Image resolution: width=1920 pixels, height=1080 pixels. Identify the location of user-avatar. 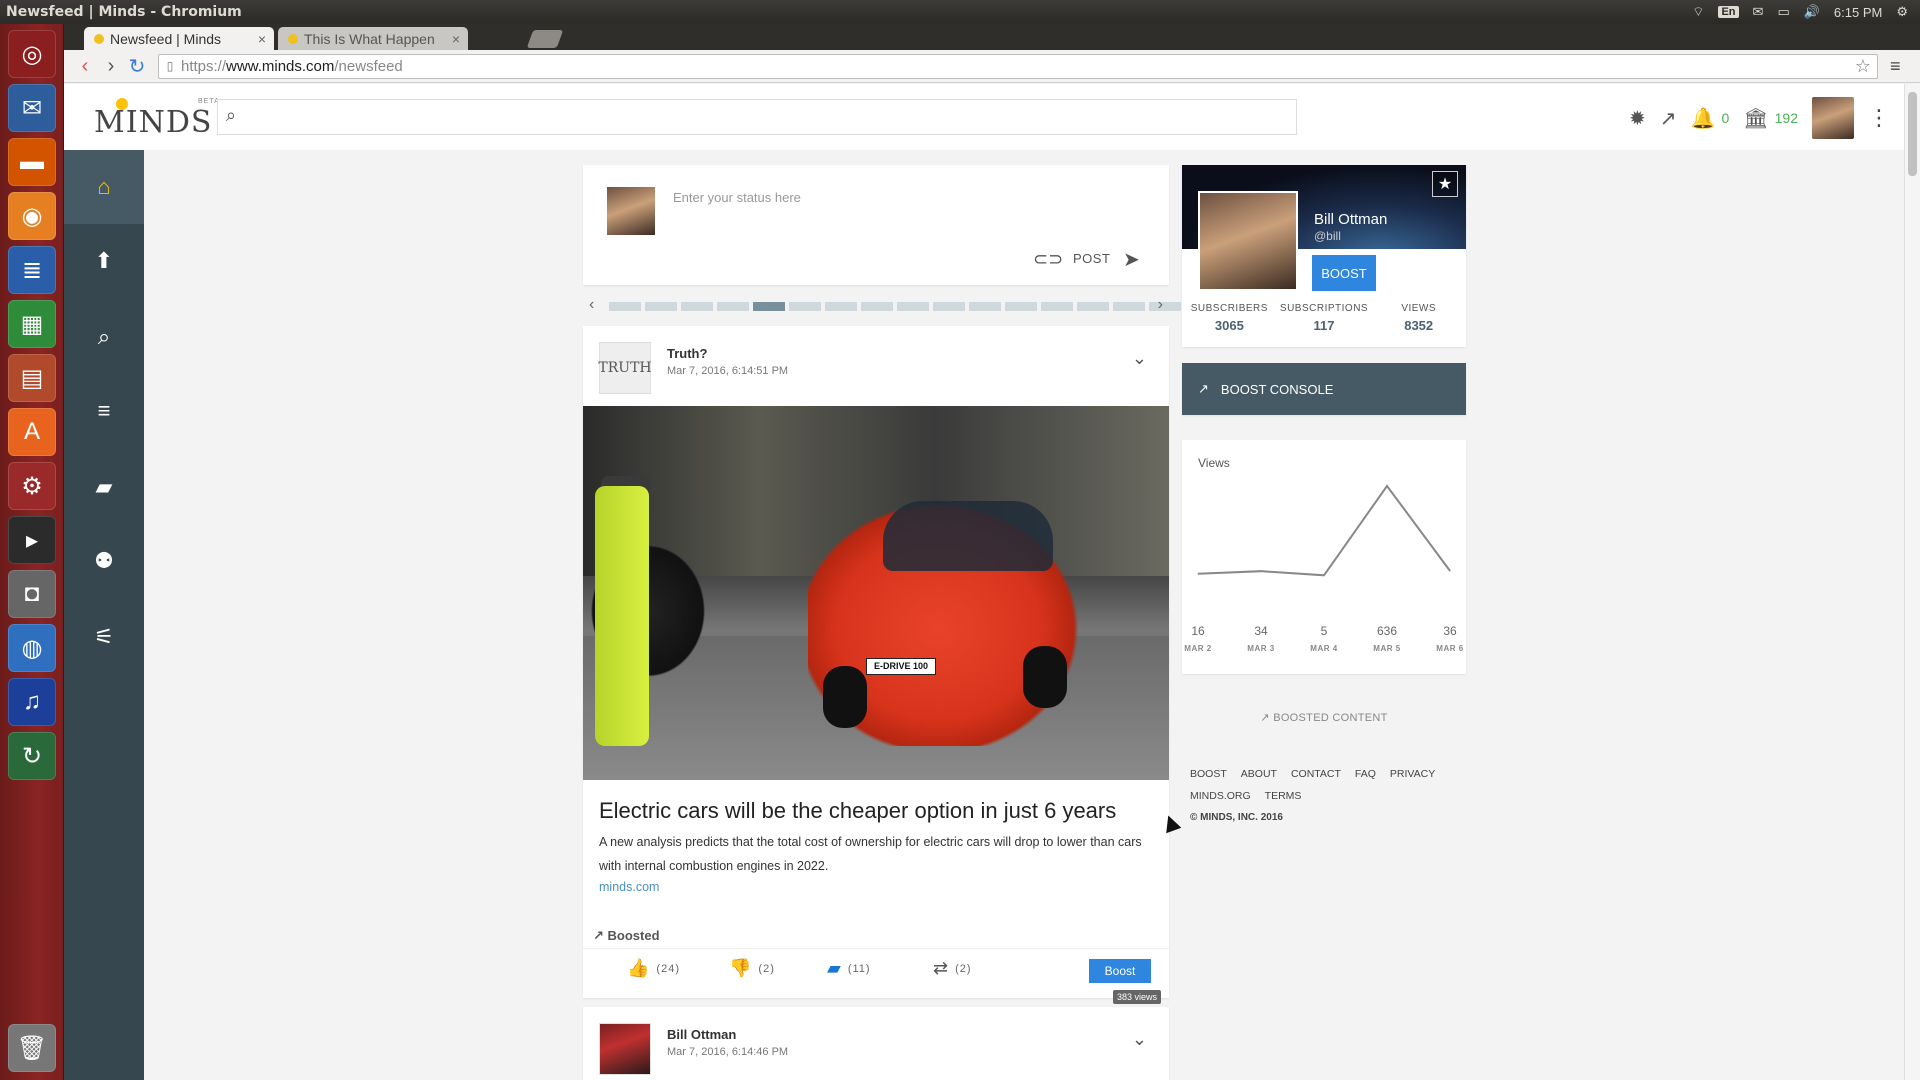
(1832, 118).